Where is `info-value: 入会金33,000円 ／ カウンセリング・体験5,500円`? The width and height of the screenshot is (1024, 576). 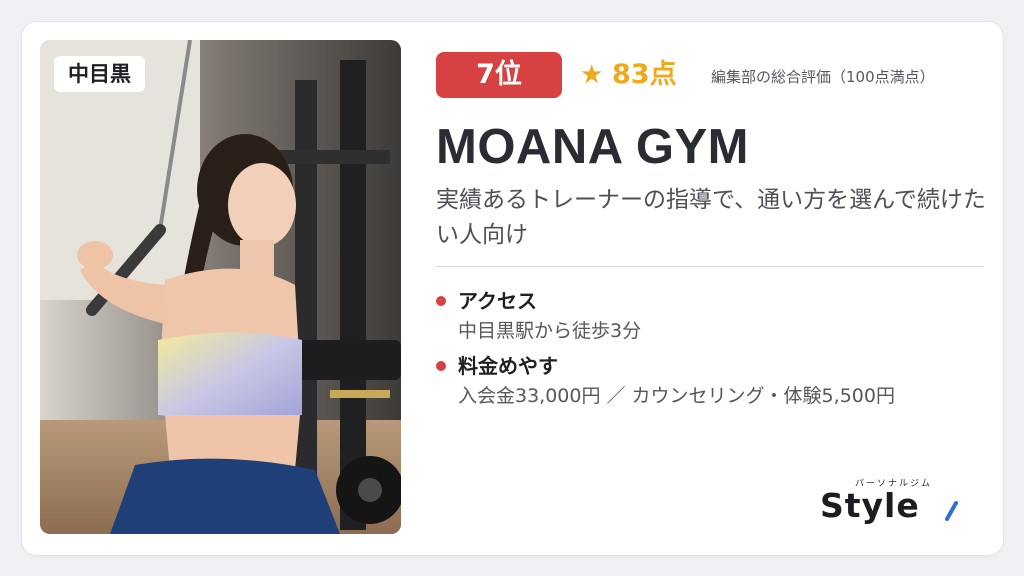
info-value: 入会金33,000円 ／ カウンセリング・体験5,500円 is located at coordinates (676, 396).